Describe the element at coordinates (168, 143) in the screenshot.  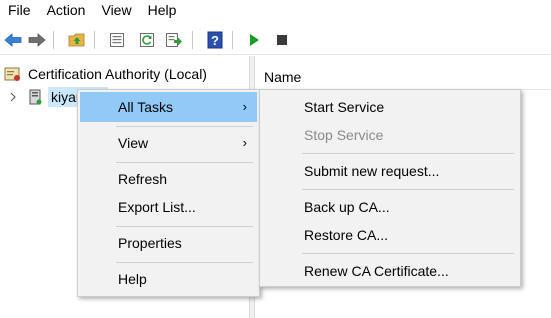
I see `menu-item-view: View ›` at that location.